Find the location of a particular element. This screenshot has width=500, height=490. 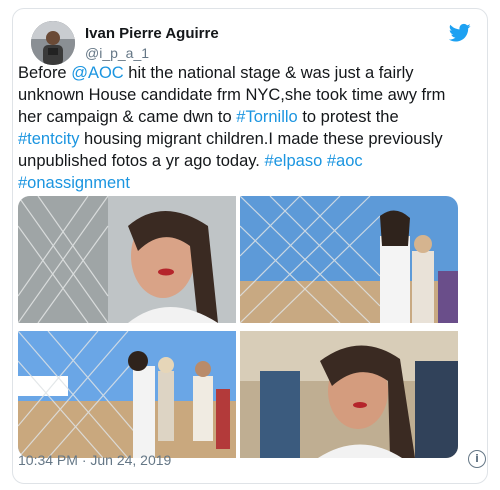

hashtag-aoc: #aoc is located at coordinates (345, 161).